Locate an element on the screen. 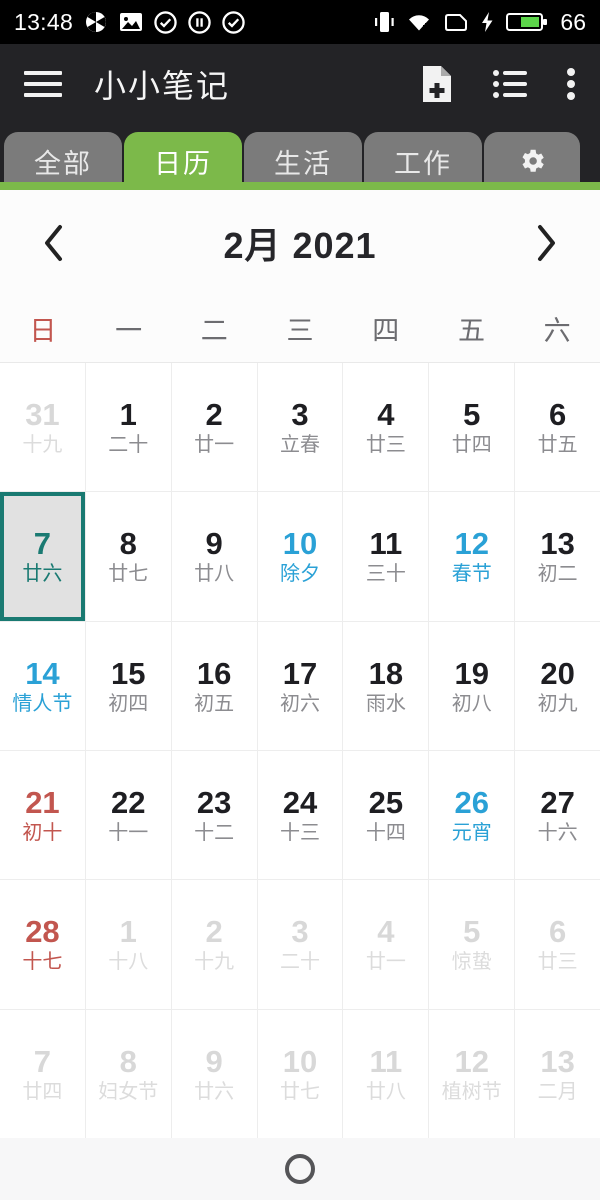  calendar-day-cell: 6 廿五 is located at coordinates (557, 427).